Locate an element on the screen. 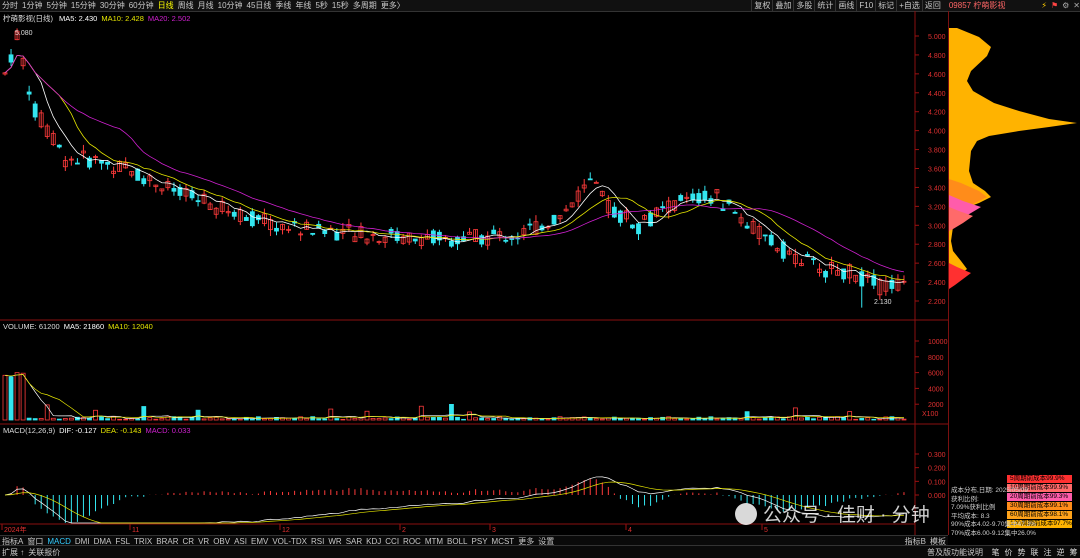 The width and height of the screenshot is (1080, 558). price-axis-label: 2.800 is located at coordinates (937, 245).